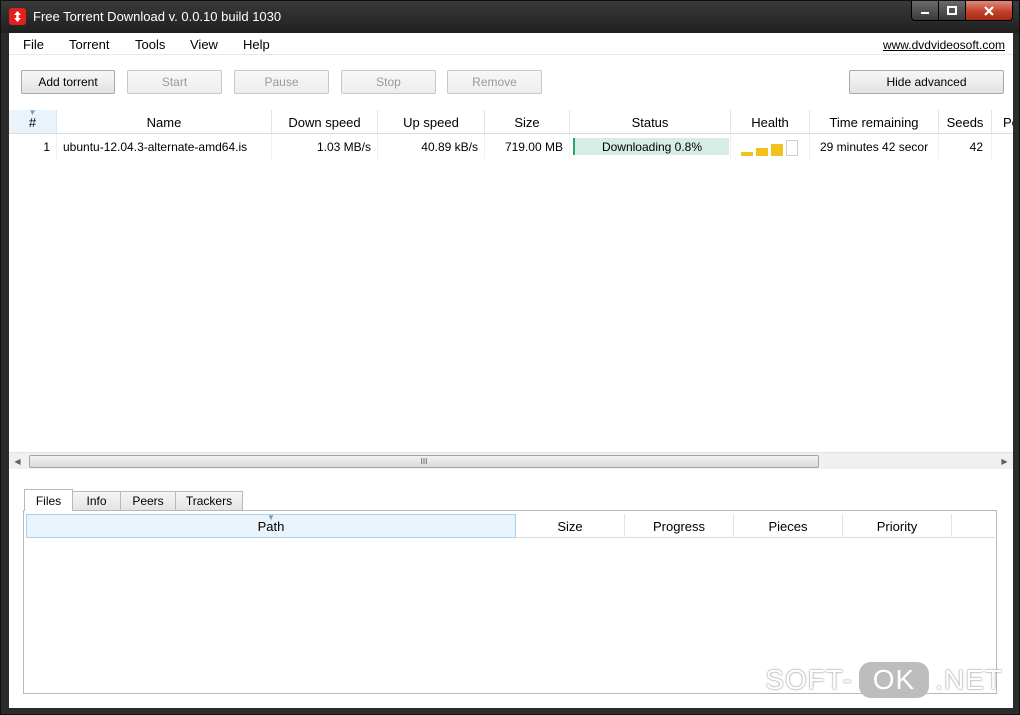 The width and height of the screenshot is (1020, 715). Describe the element at coordinates (68, 82) in the screenshot. I see `add-torrent-button: Add torrent` at that location.